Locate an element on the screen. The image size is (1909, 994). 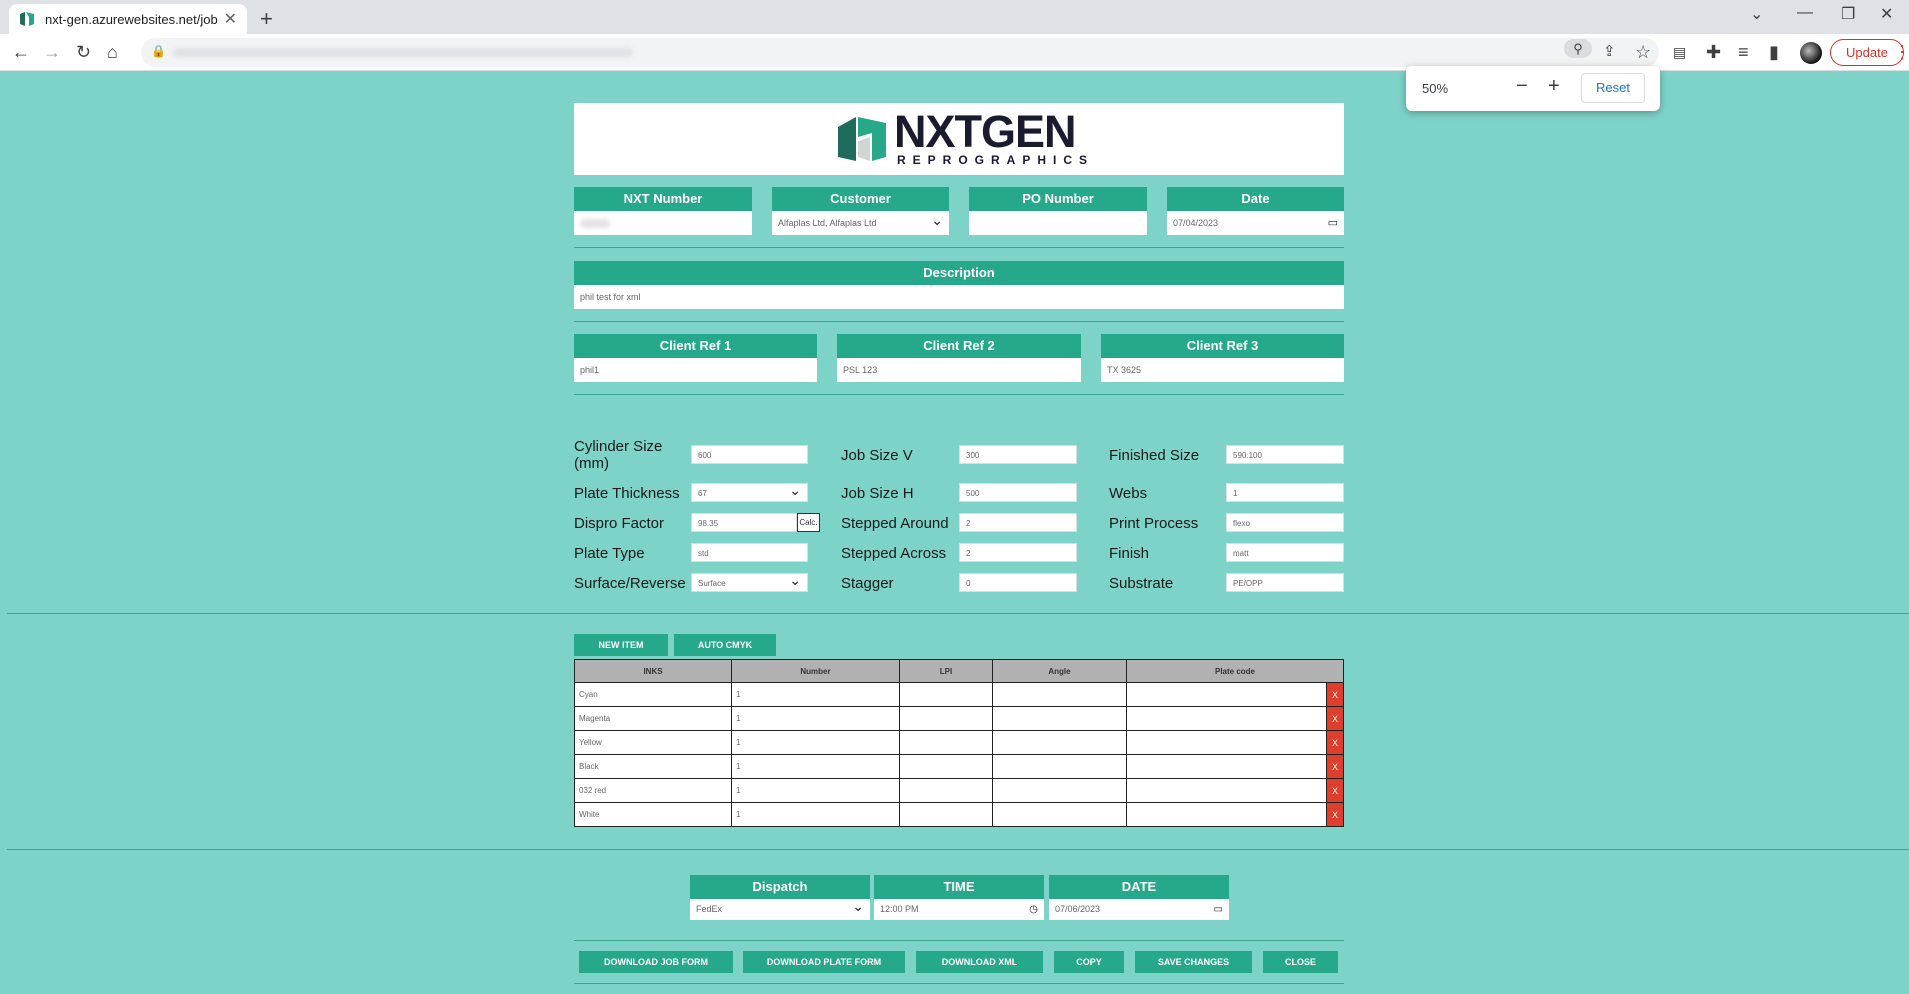
surface-reverse-select: Surface is located at coordinates (749, 582).